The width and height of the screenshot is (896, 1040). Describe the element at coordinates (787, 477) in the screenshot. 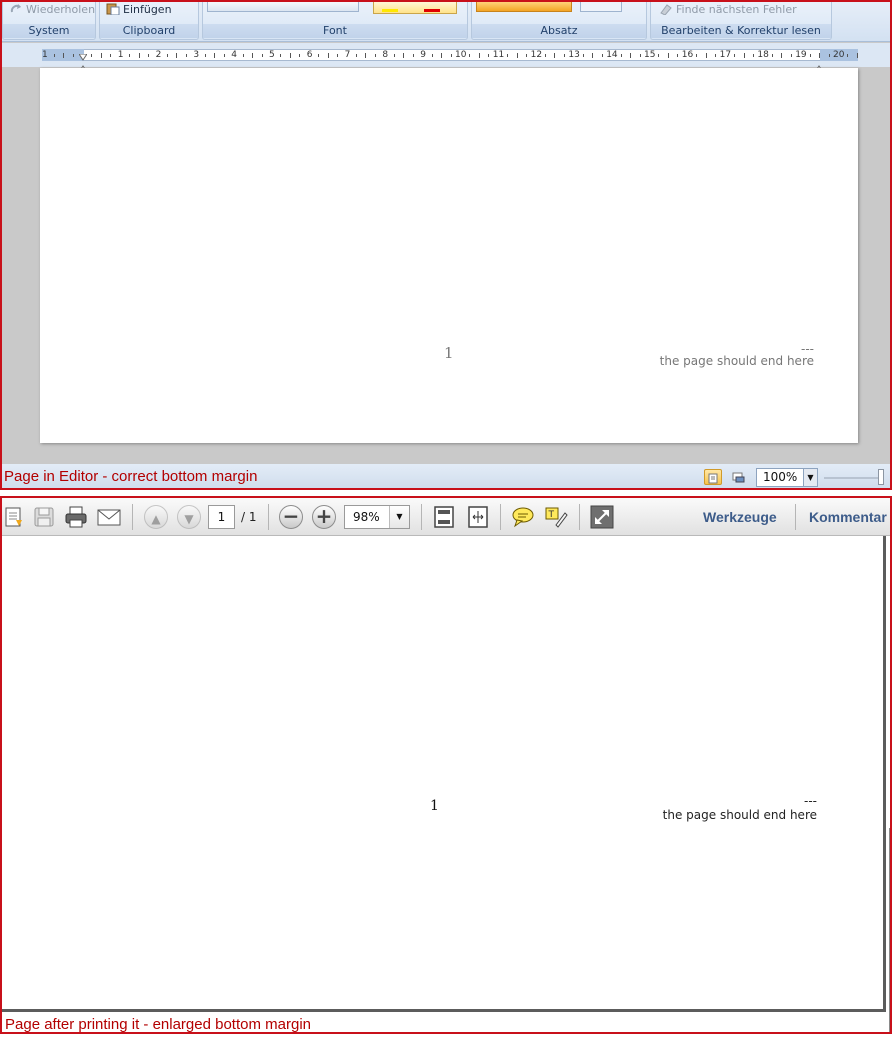

I see `zoom-select: 100% ▼` at that location.